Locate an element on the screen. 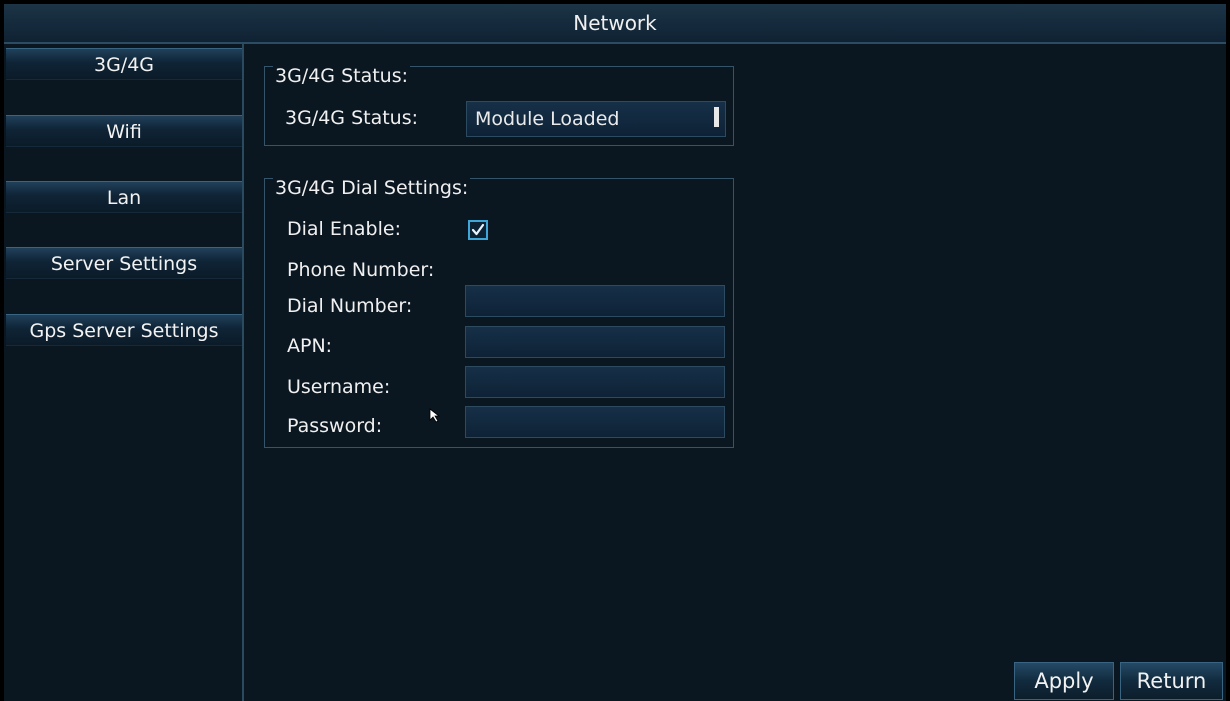 This screenshot has width=1230, height=701. return-button: Return is located at coordinates (1171, 681).